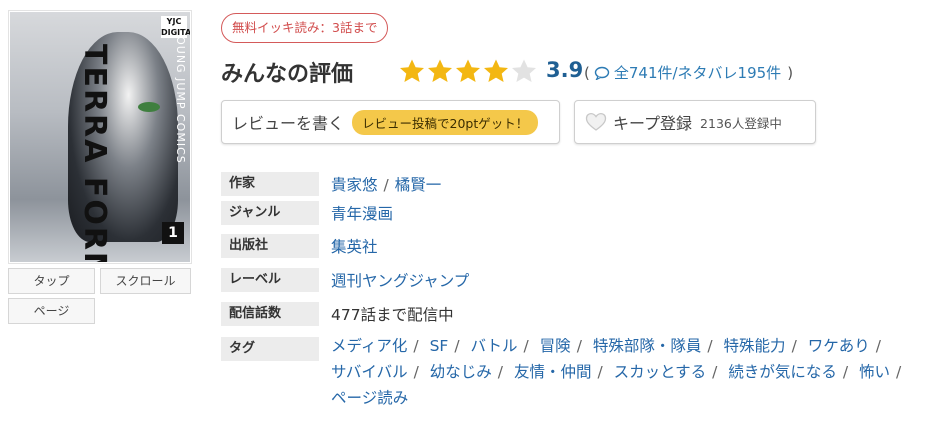 Image resolution: width=938 pixels, height=428 pixels. What do you see at coordinates (660, 372) in the screenshot?
I see `tag-link: スカッとする` at bounding box center [660, 372].